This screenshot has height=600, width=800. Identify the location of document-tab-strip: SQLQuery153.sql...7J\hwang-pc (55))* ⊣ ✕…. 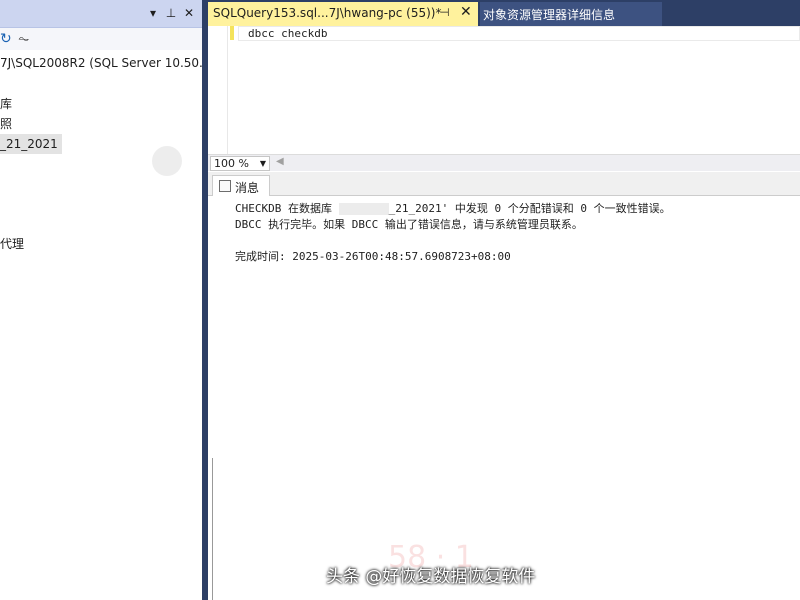
(504, 13).